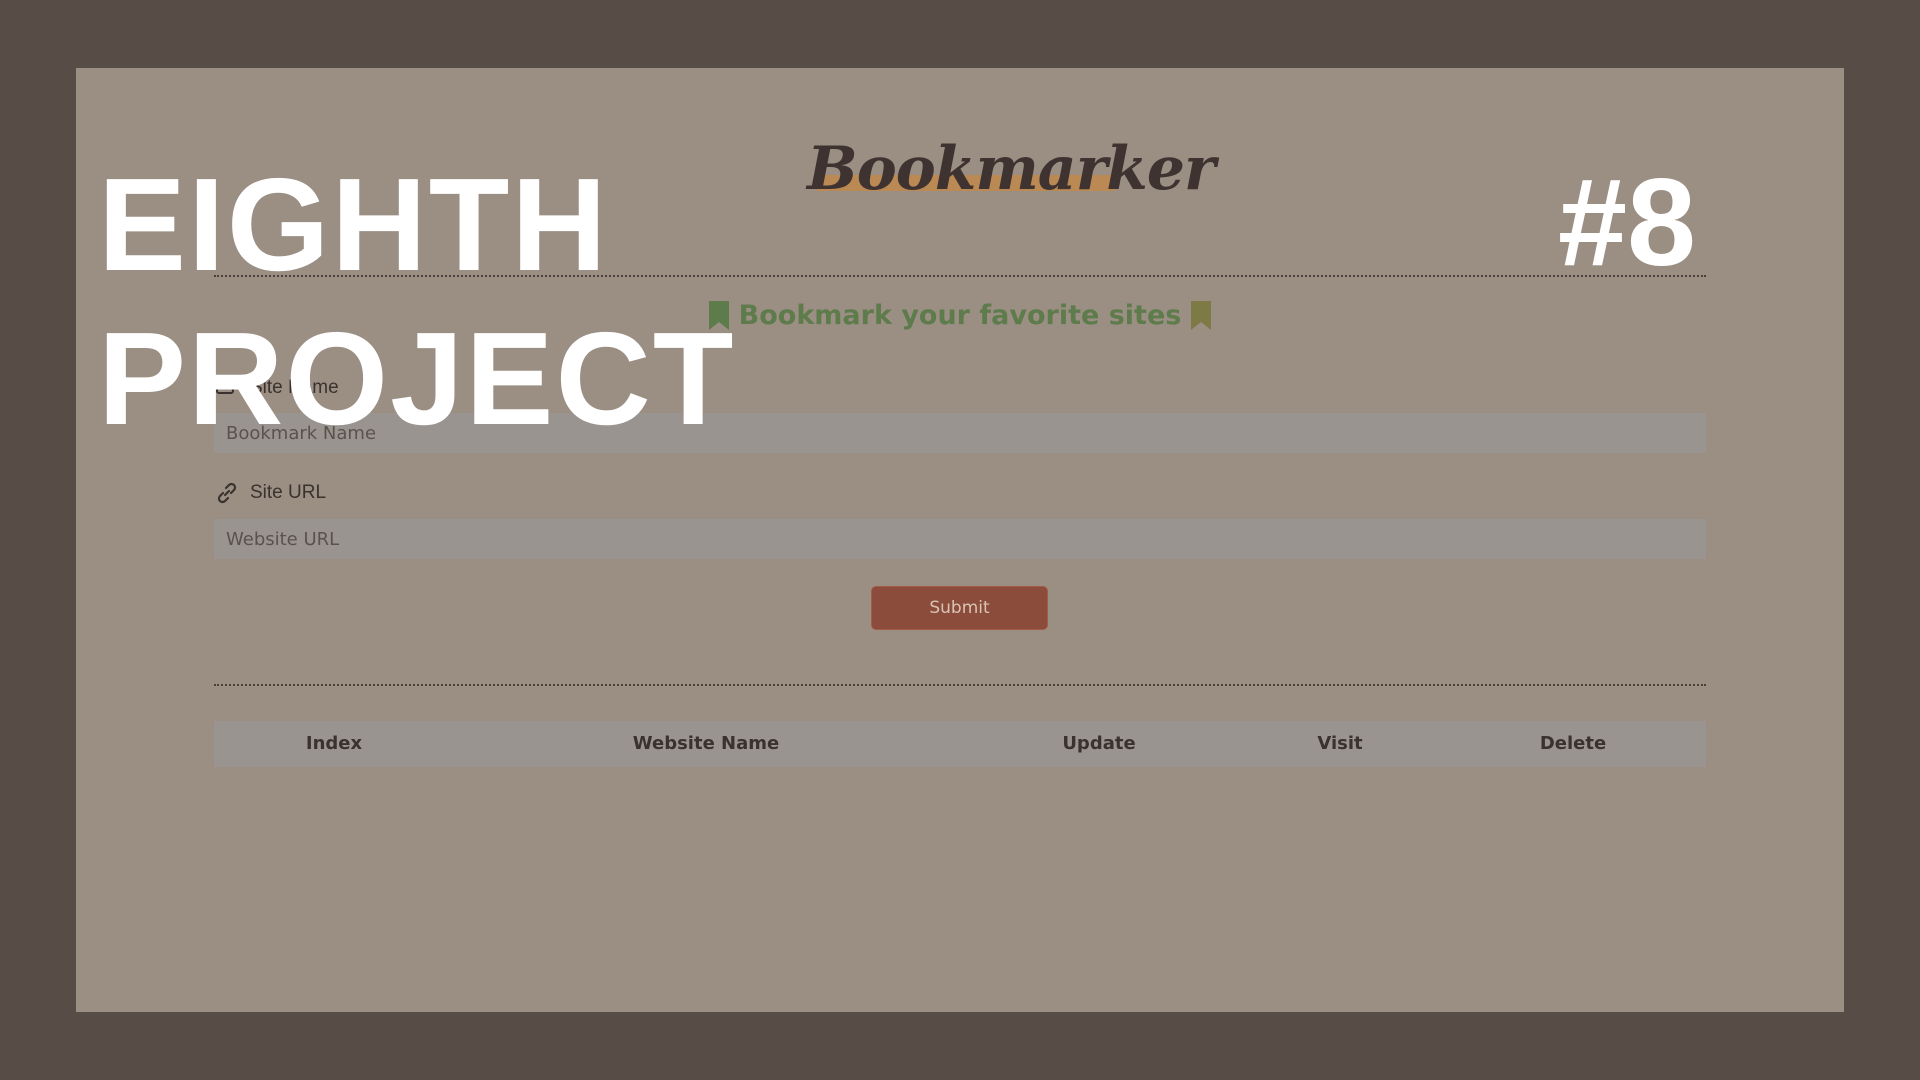 This screenshot has height=1080, width=1920. Describe the element at coordinates (334, 743) in the screenshot. I see `column-header-index: Index` at that location.